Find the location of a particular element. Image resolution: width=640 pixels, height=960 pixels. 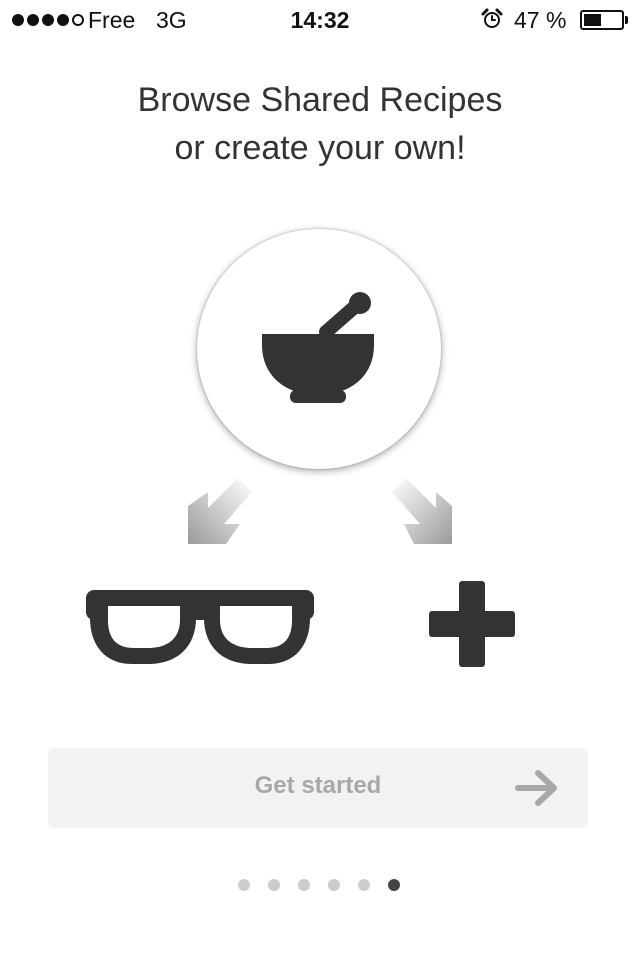

title-line-1: Browse Shared Recipes is located at coordinates (320, 100).